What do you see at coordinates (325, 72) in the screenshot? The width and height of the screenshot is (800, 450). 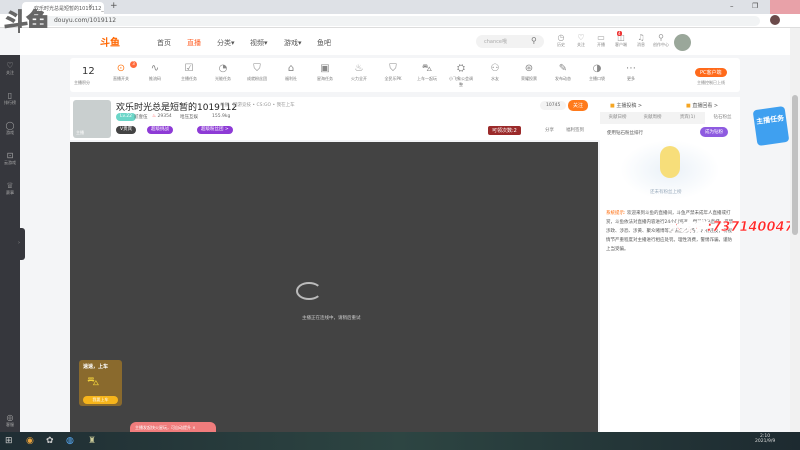 I see `toolbar-item: ▣ 星海任务` at bounding box center [325, 72].